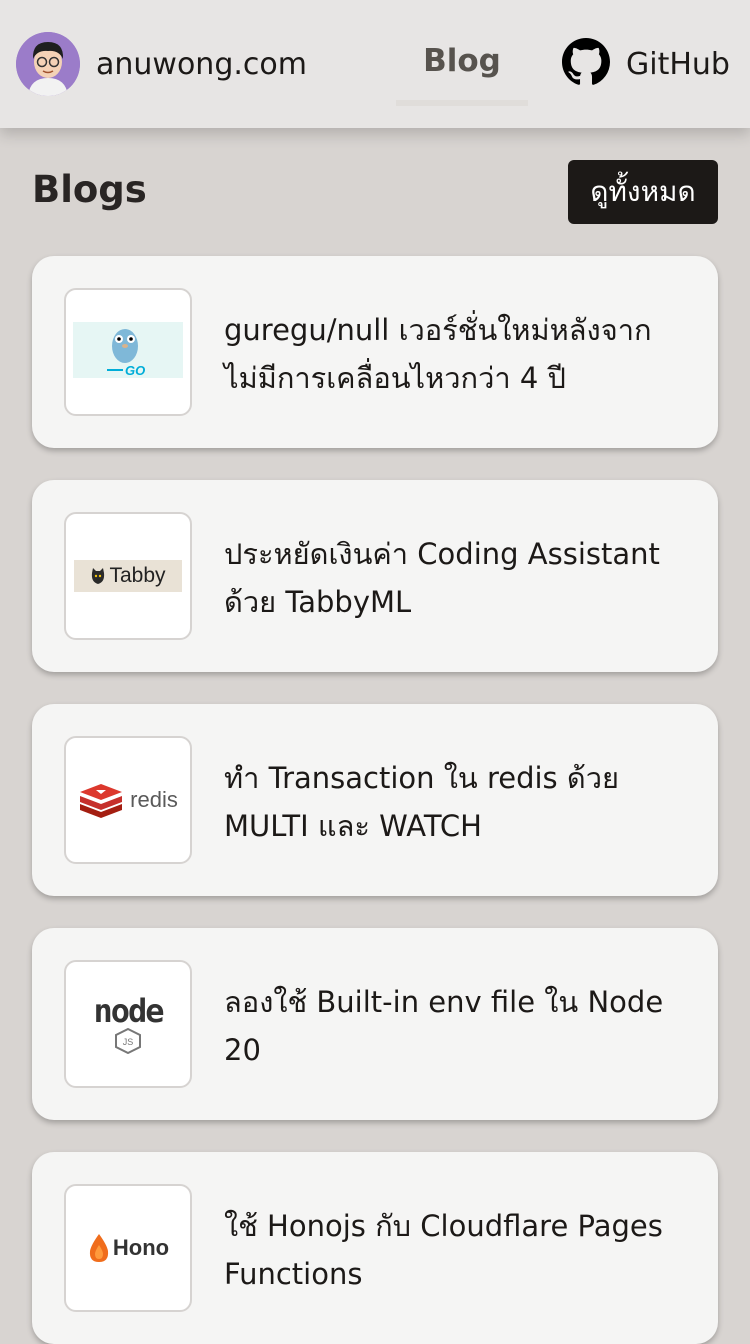 Image resolution: width=750 pixels, height=1344 pixels. Describe the element at coordinates (135, 370) in the screenshot. I see `svg-text: GO` at that location.